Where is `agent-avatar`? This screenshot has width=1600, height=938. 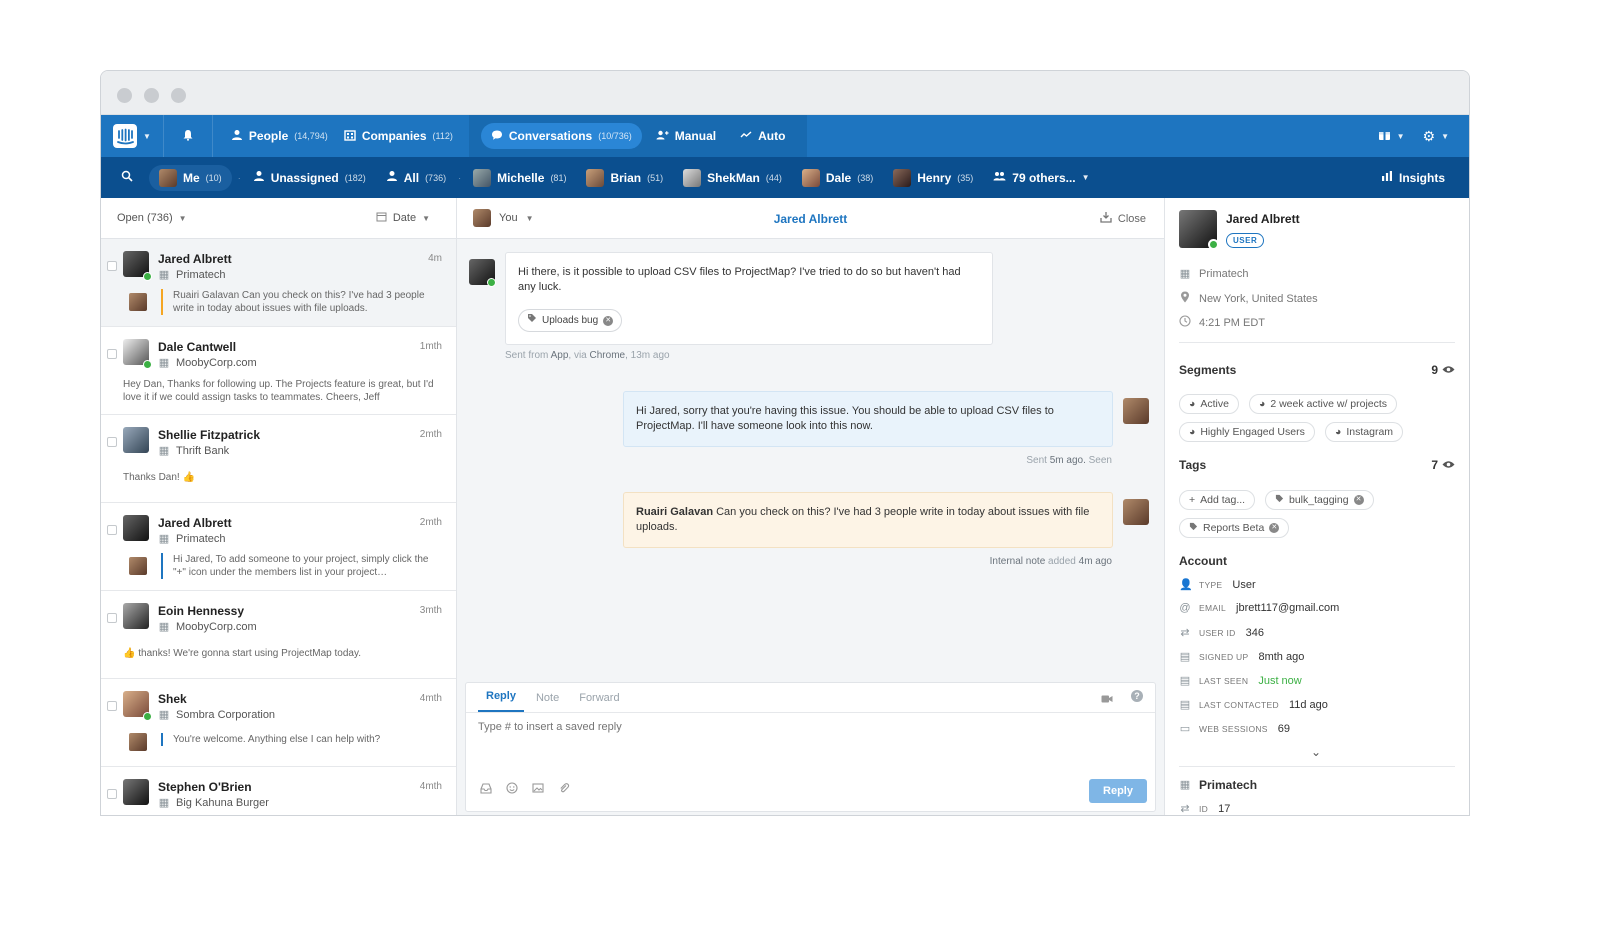
agent-avatar is located at coordinates (1136, 411).